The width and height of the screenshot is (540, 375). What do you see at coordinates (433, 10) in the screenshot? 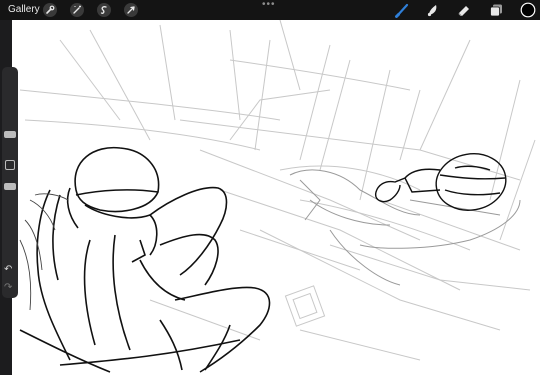
I see `smudge-icon` at bounding box center [433, 10].